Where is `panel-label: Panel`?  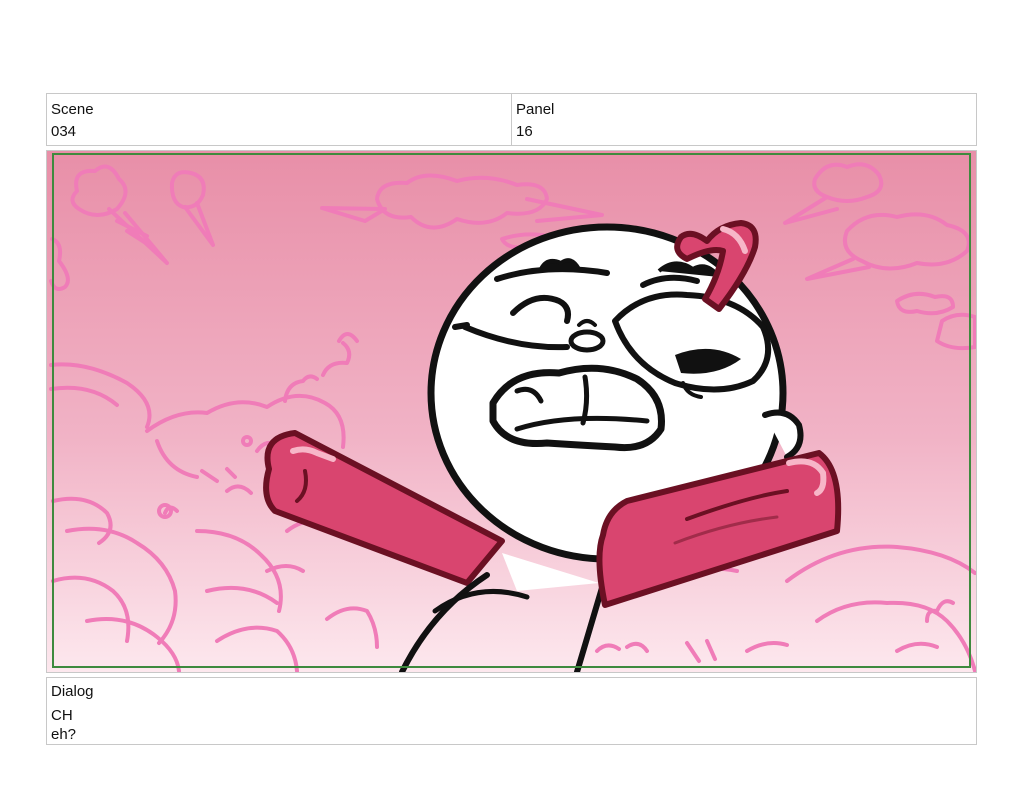
panel-label: Panel is located at coordinates (535, 109).